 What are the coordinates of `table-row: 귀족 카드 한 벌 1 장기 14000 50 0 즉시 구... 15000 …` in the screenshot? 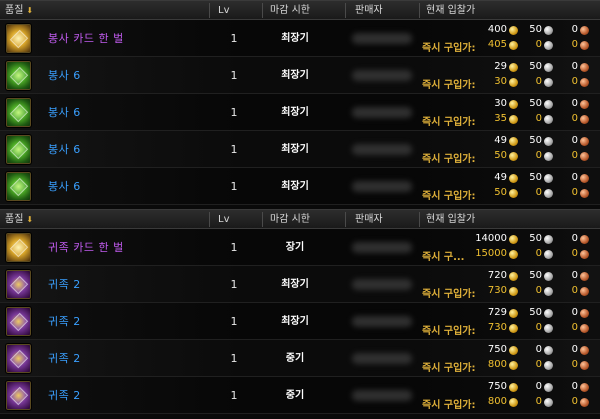 It's located at (300, 247).